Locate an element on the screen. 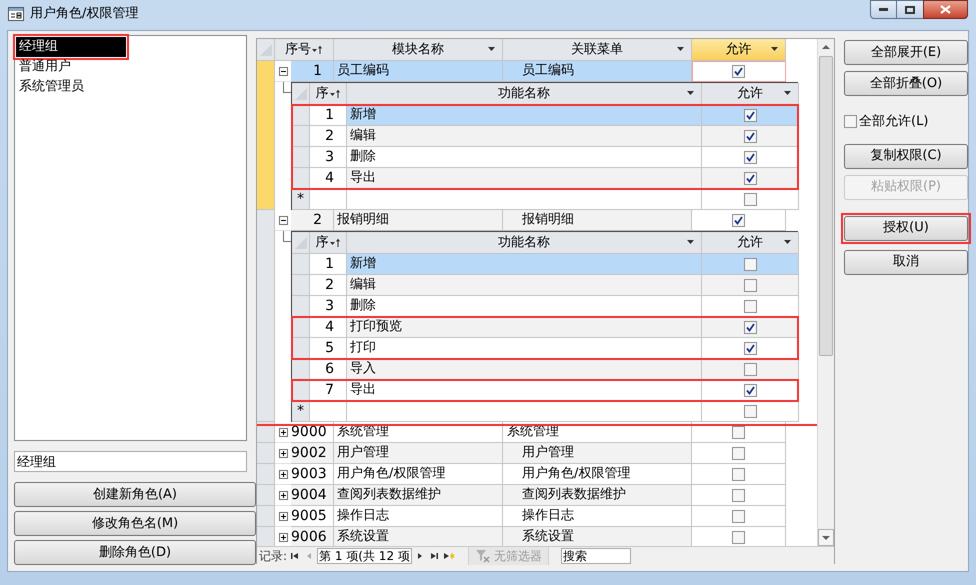 The width and height of the screenshot is (976, 585). close-icon is located at coordinates (945, 9).